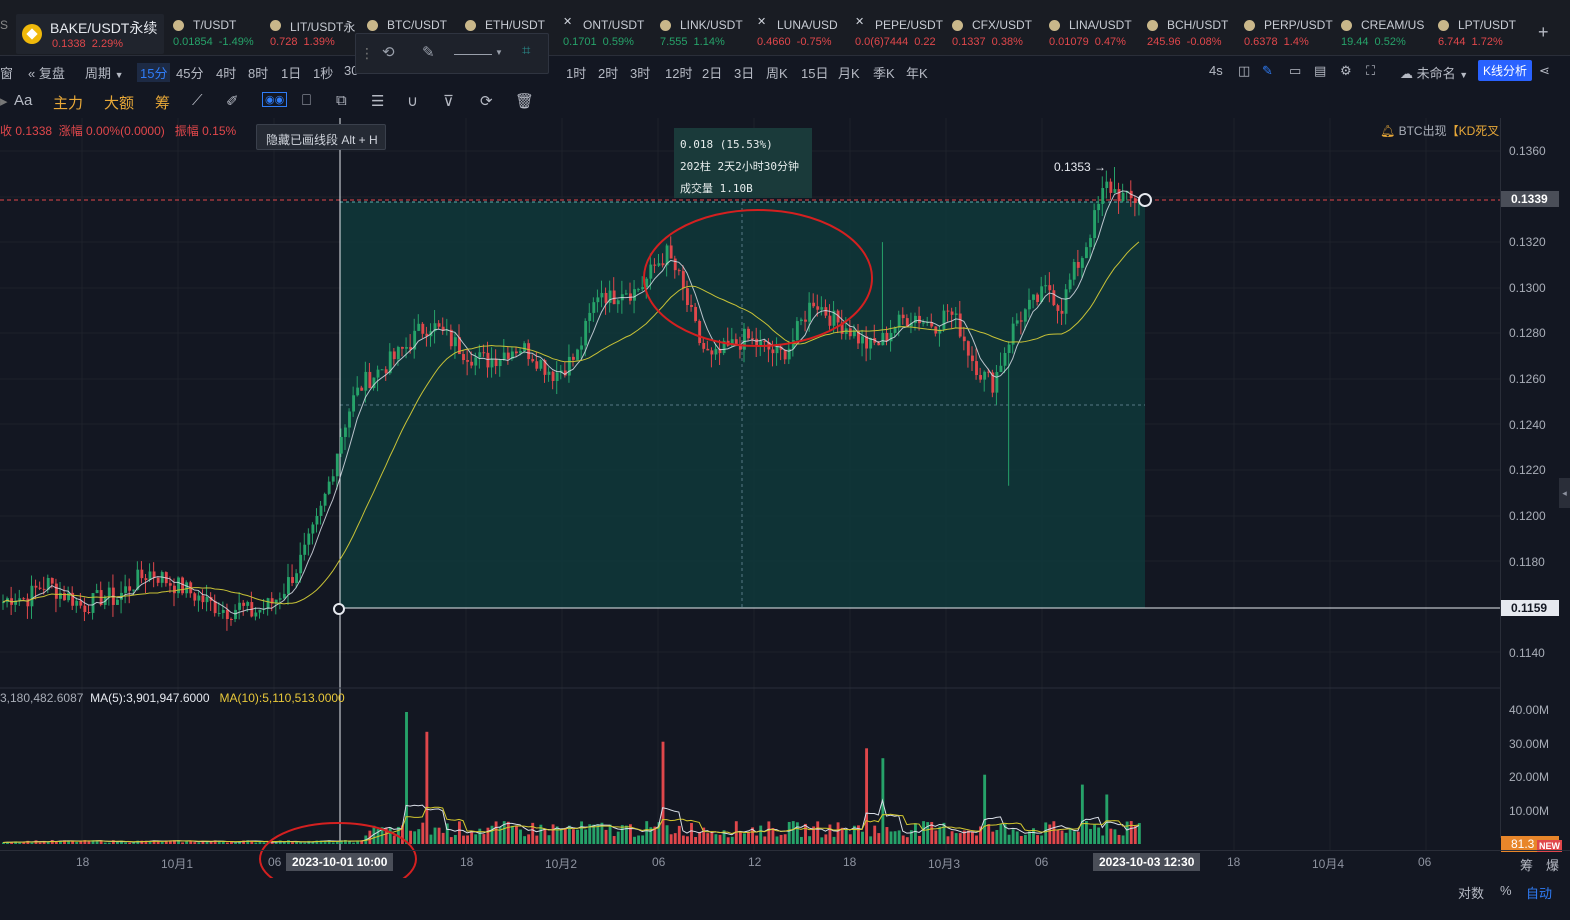 The image size is (1570, 920). I want to click on period-45m: 45分, so click(189, 72).